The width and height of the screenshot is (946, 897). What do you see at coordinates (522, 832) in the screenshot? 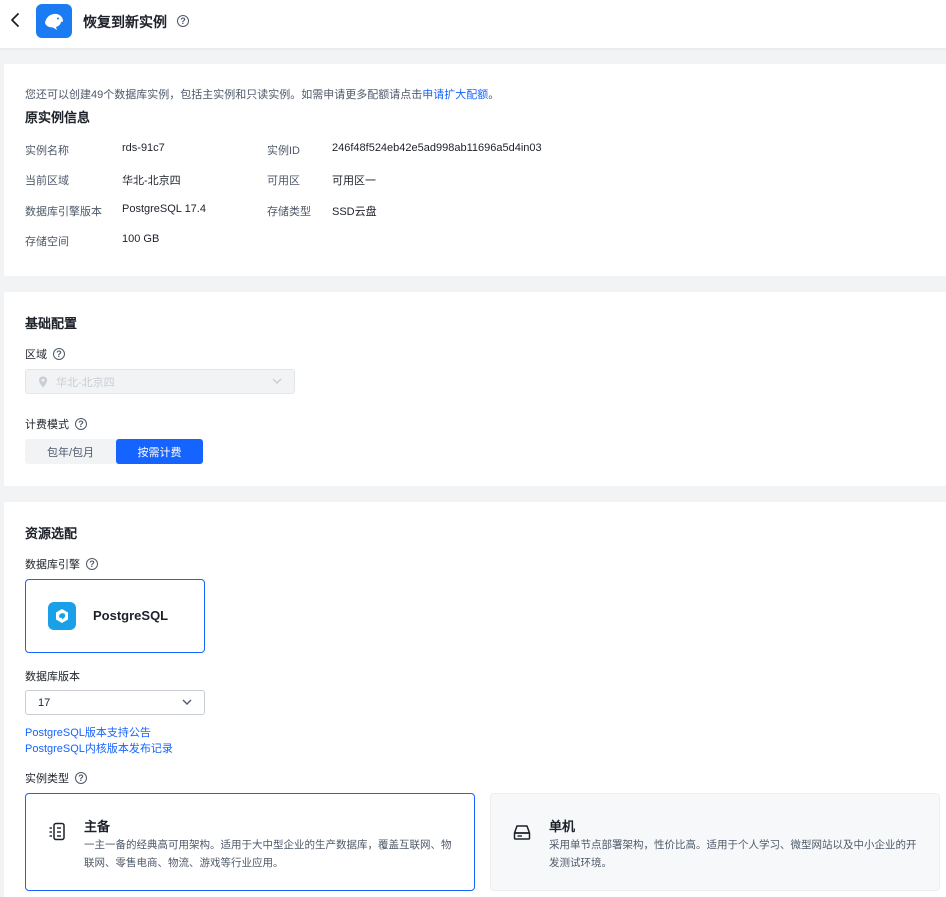
I see `standalone-server-icon` at bounding box center [522, 832].